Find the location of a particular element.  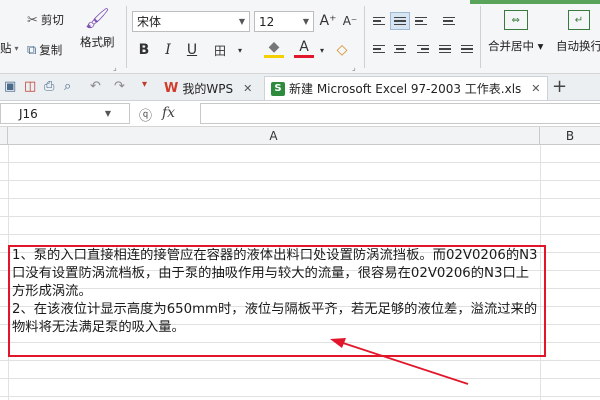

justify-button is located at coordinates (446, 49).